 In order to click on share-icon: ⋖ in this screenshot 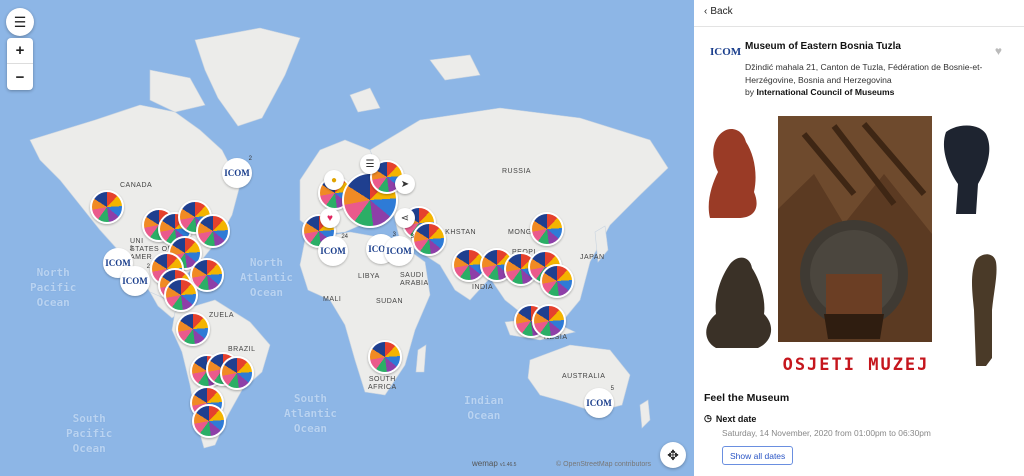, I will do `click(405, 218)`.